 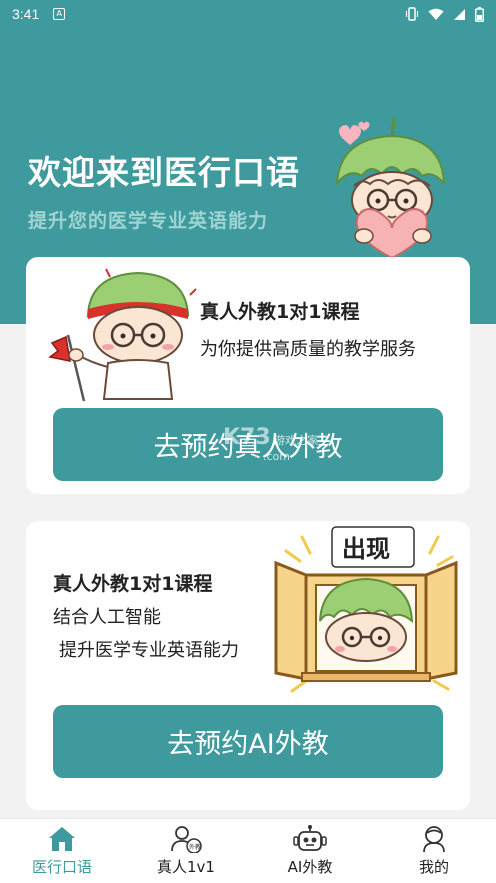 What do you see at coordinates (310, 838) in the screenshot?
I see `robot-icon` at bounding box center [310, 838].